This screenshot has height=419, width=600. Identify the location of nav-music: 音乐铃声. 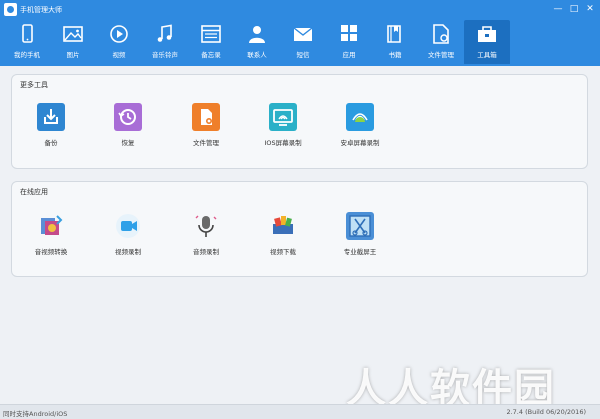
(165, 42).